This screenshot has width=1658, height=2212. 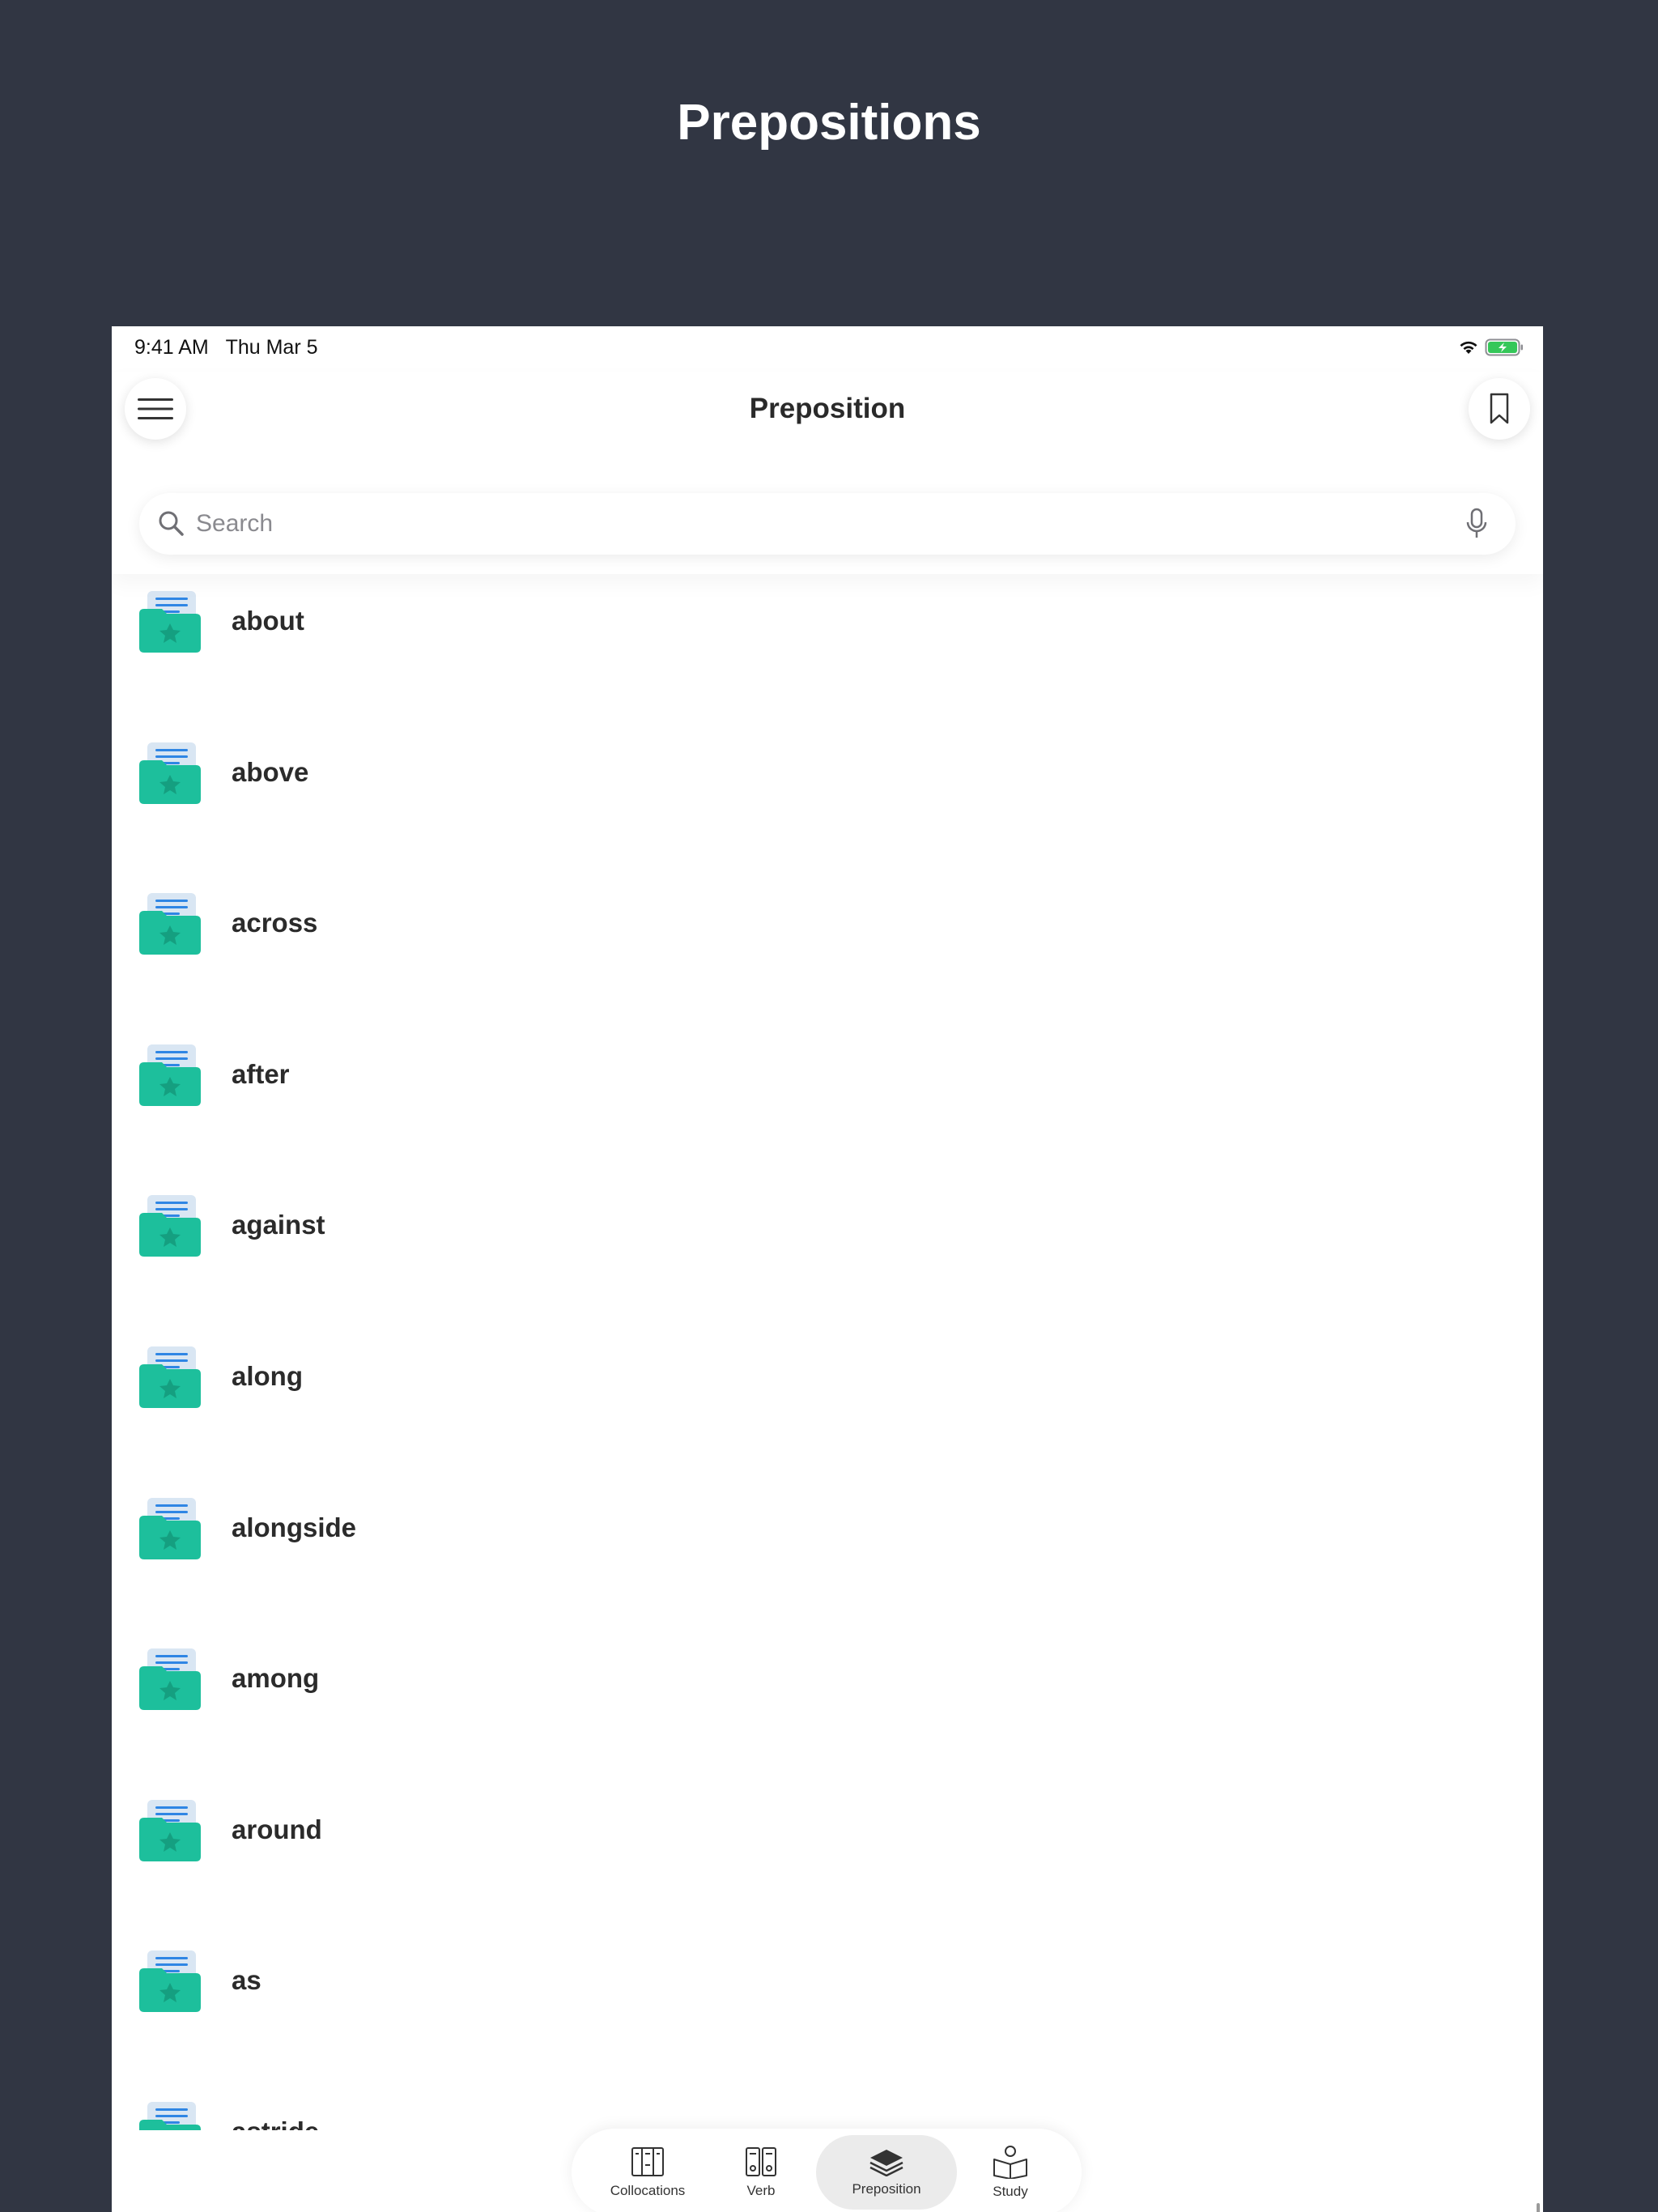 I want to click on status-indicators, so click(x=1490, y=347).